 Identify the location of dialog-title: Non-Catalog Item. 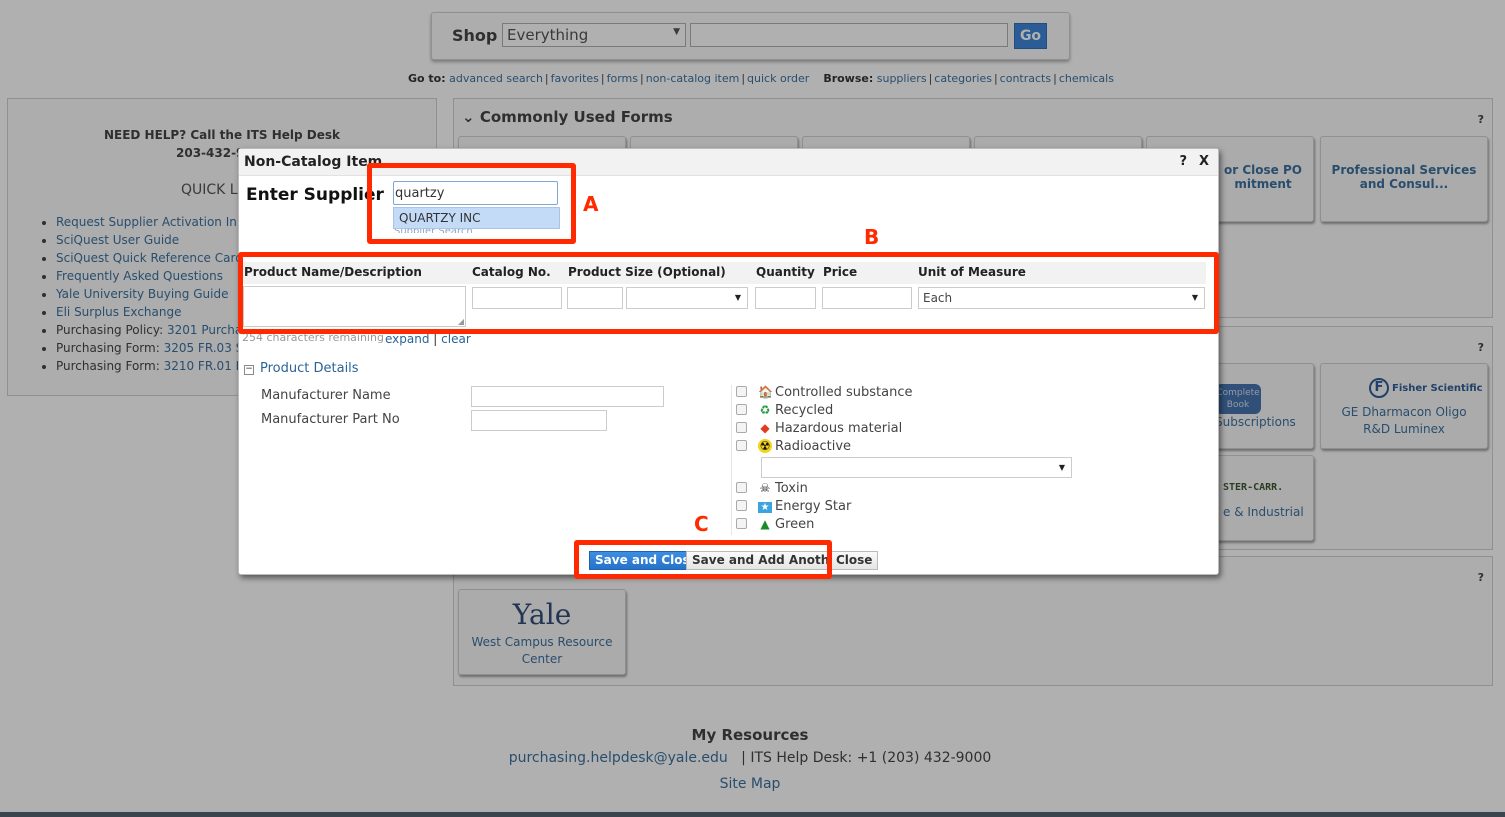
(313, 162).